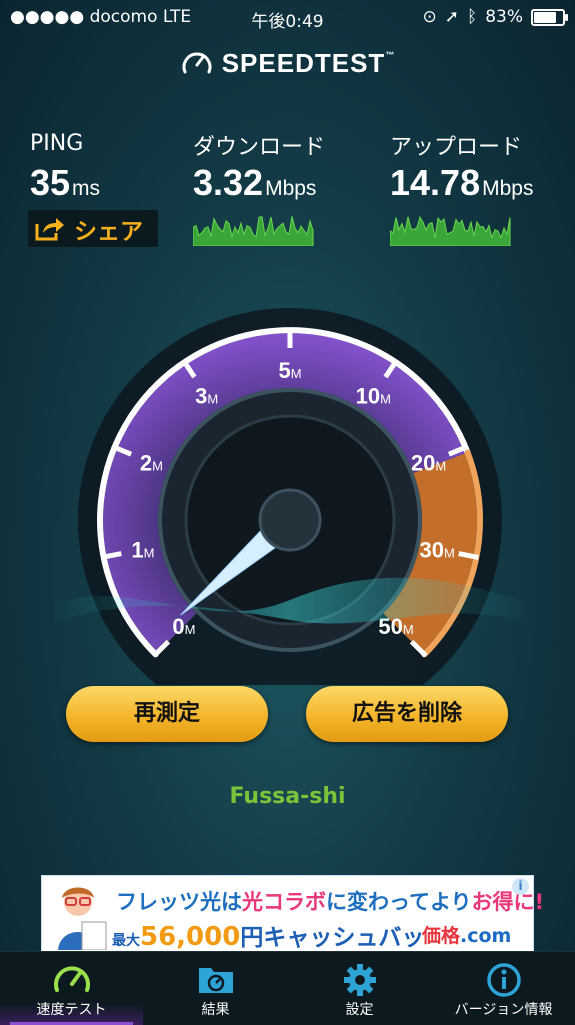 Image resolution: width=575 pixels, height=1025 pixels. I want to click on ad-amount: 56,000, so click(190, 937).